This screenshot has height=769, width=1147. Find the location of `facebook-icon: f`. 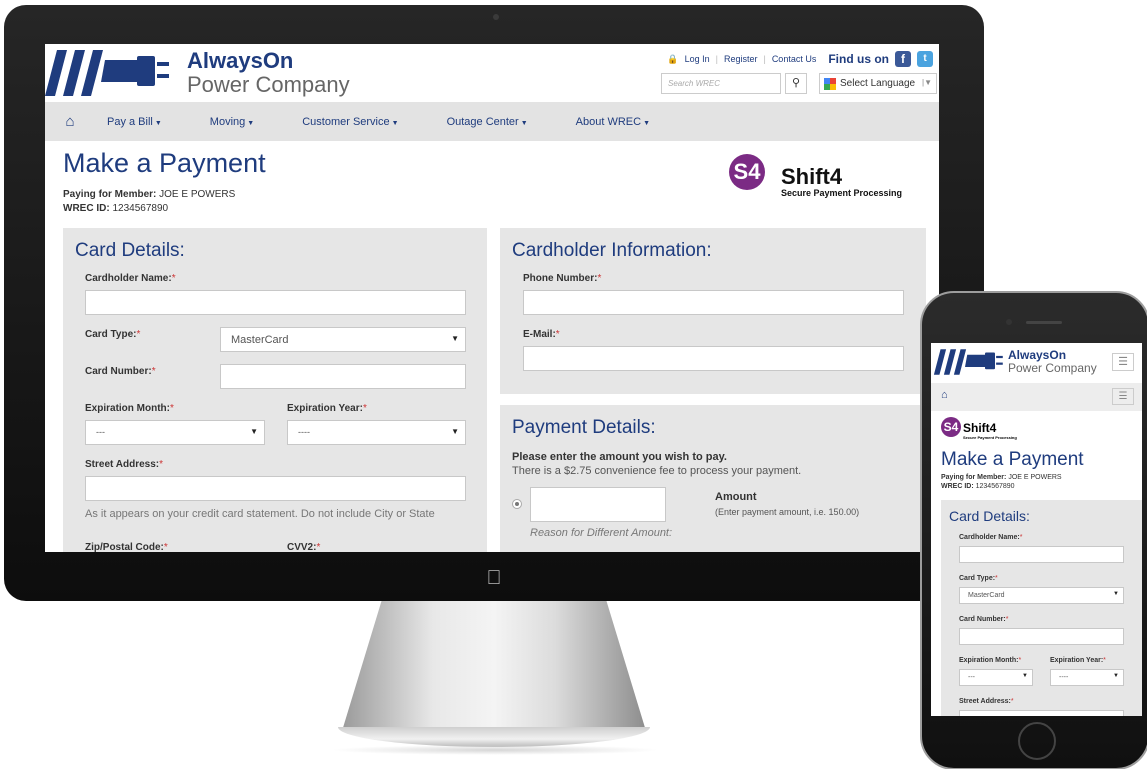

facebook-icon: f is located at coordinates (903, 59).